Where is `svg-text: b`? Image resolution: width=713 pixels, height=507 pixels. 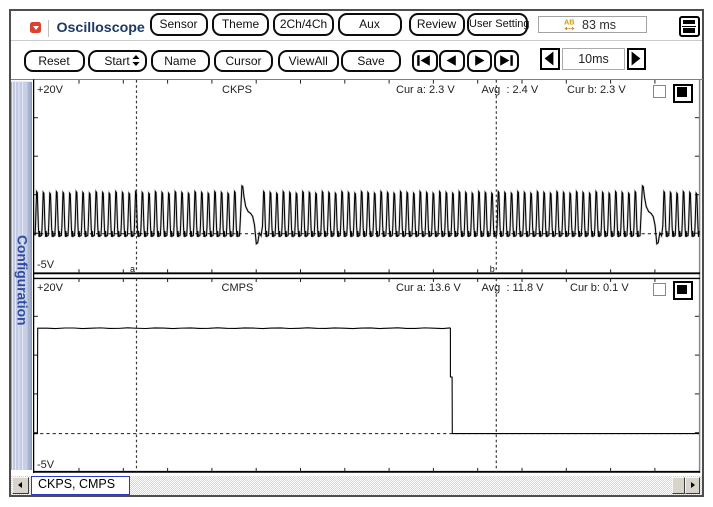
svg-text: b is located at coordinates (492, 269).